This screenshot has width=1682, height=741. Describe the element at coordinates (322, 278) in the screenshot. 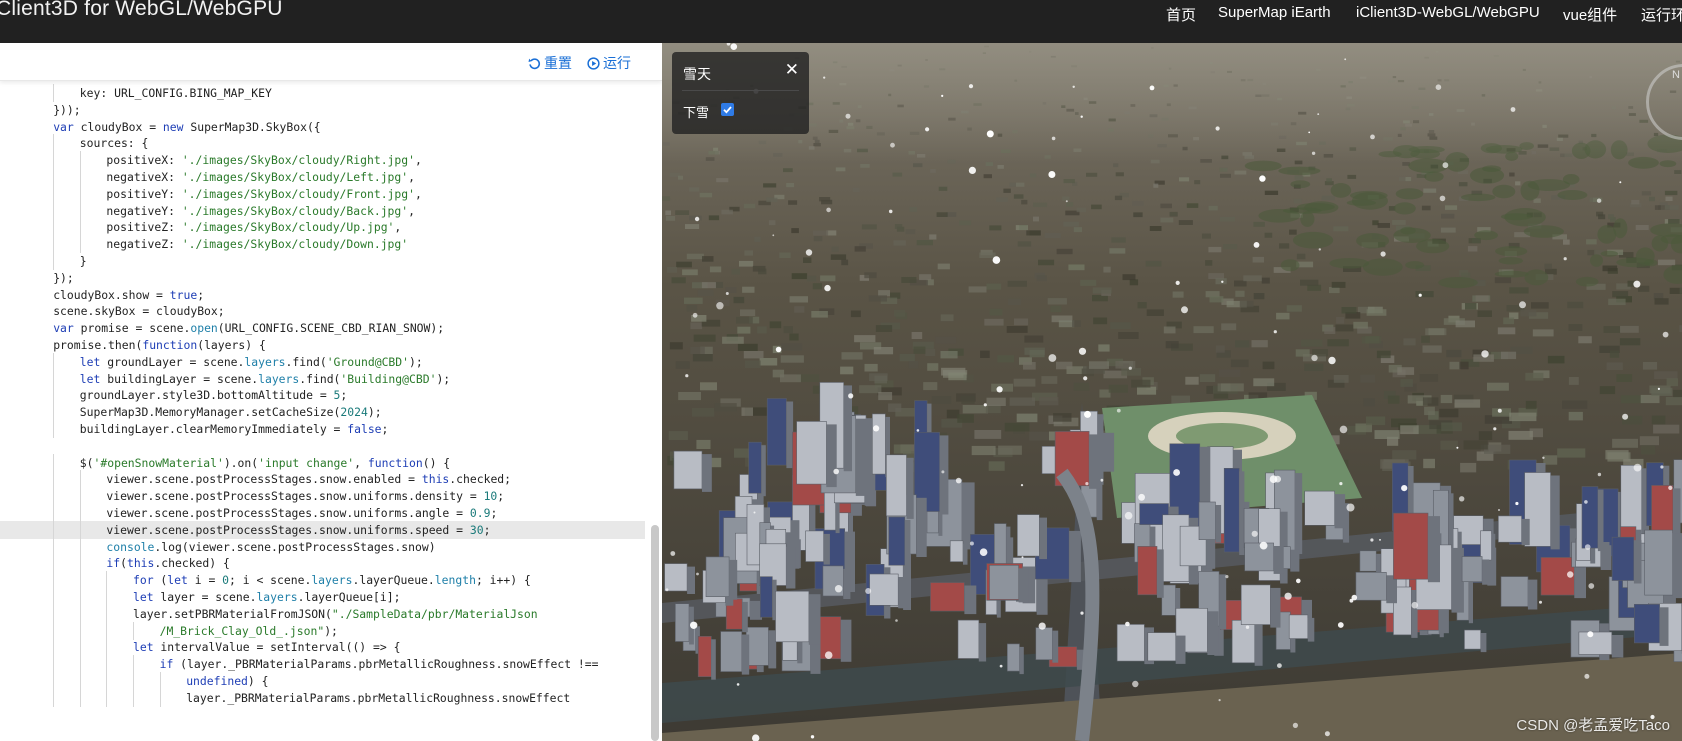

I see `code-line: });` at that location.